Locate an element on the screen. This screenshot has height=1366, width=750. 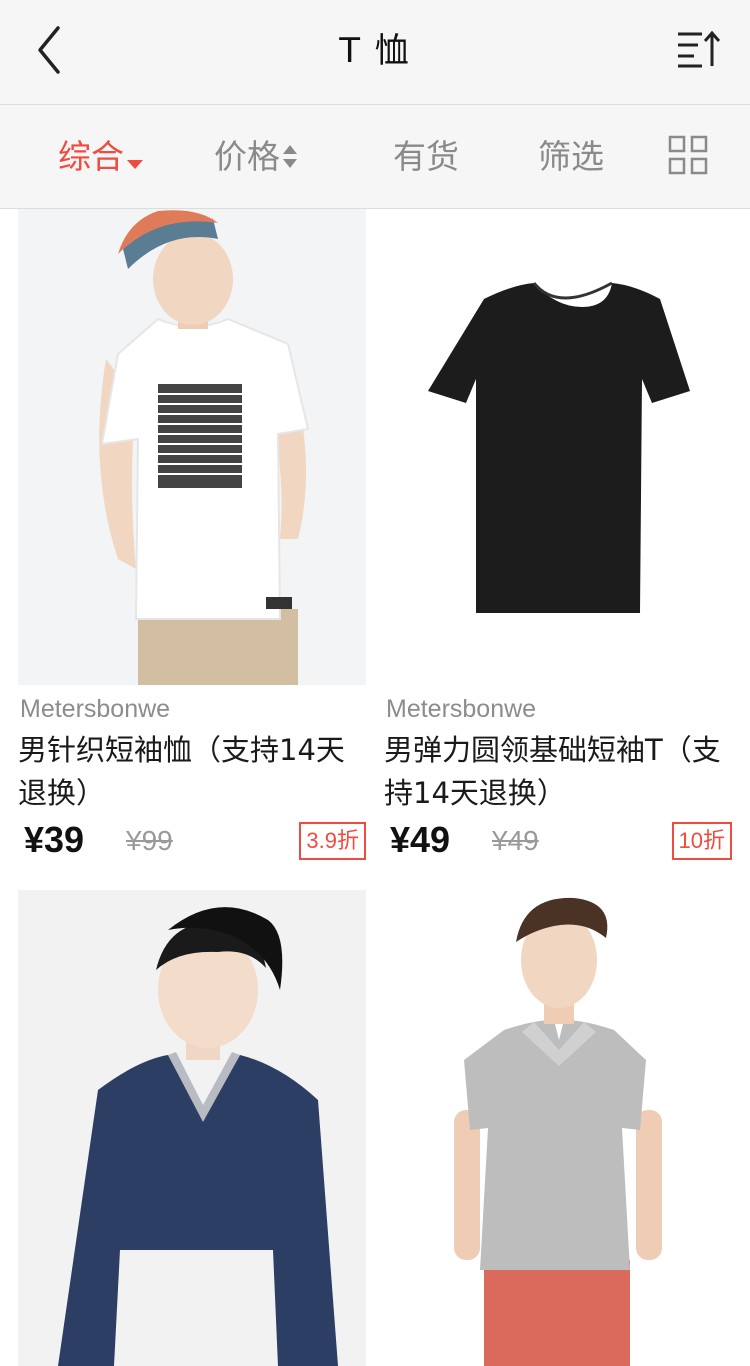
tab-general: 综合 is located at coordinates (101, 156).